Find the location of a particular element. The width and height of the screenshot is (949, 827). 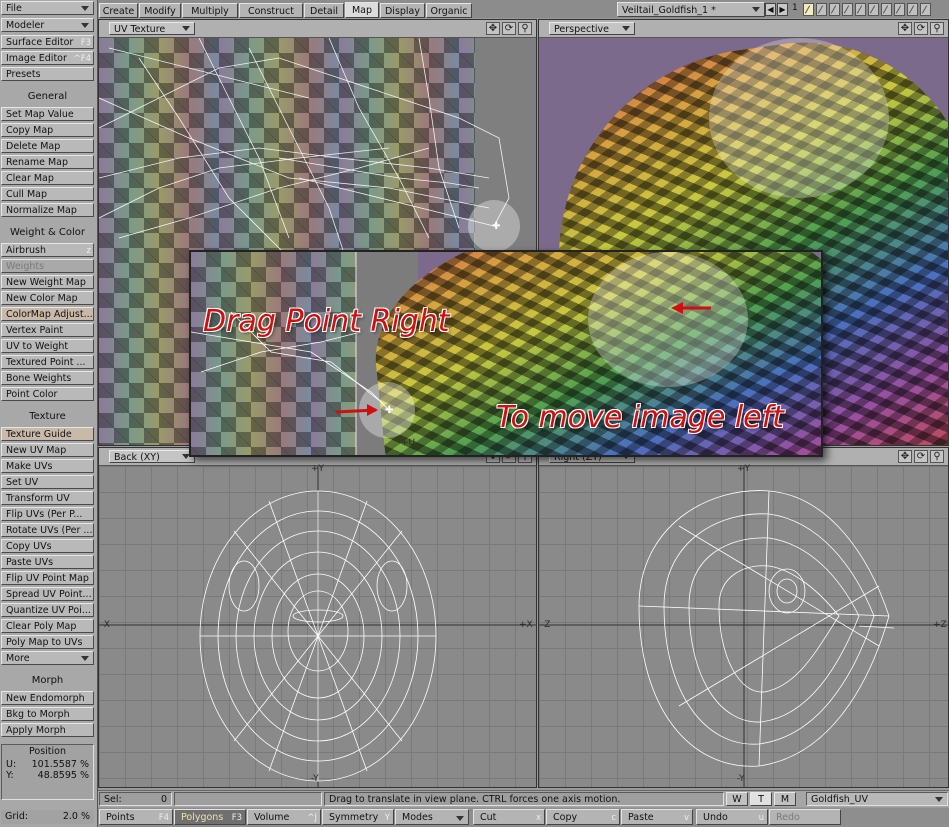

new-weight-map-button: New Weight Map is located at coordinates (47, 282).